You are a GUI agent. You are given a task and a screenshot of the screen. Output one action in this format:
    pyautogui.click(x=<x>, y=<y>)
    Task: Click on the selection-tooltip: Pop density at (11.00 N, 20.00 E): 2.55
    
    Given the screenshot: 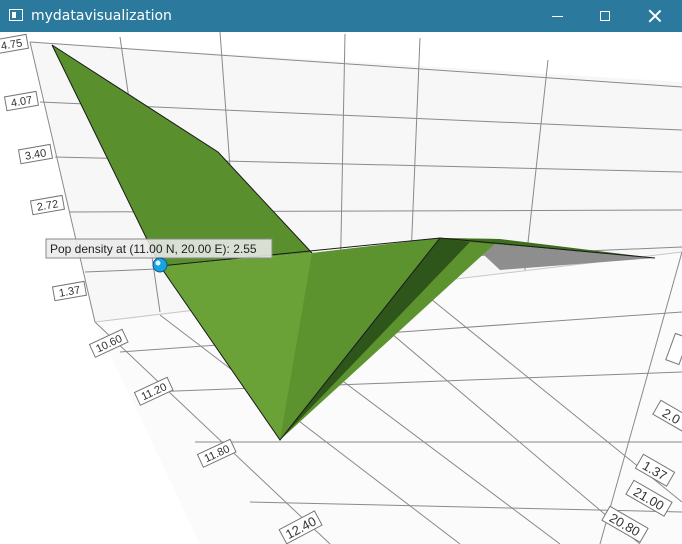 What is the action you would take?
    pyautogui.click(x=159, y=248)
    